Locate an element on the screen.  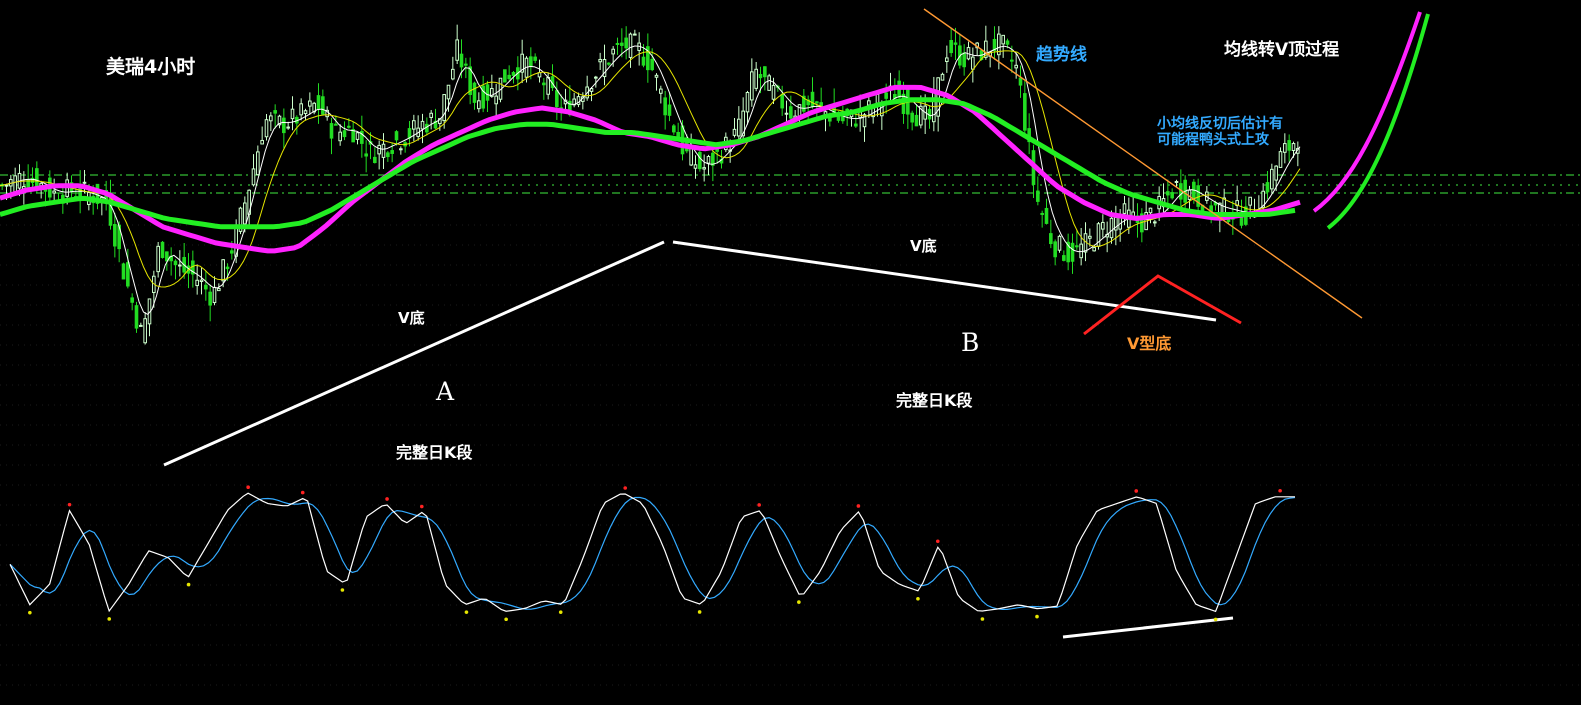
segment-b-label: B is located at coordinates (970, 342).